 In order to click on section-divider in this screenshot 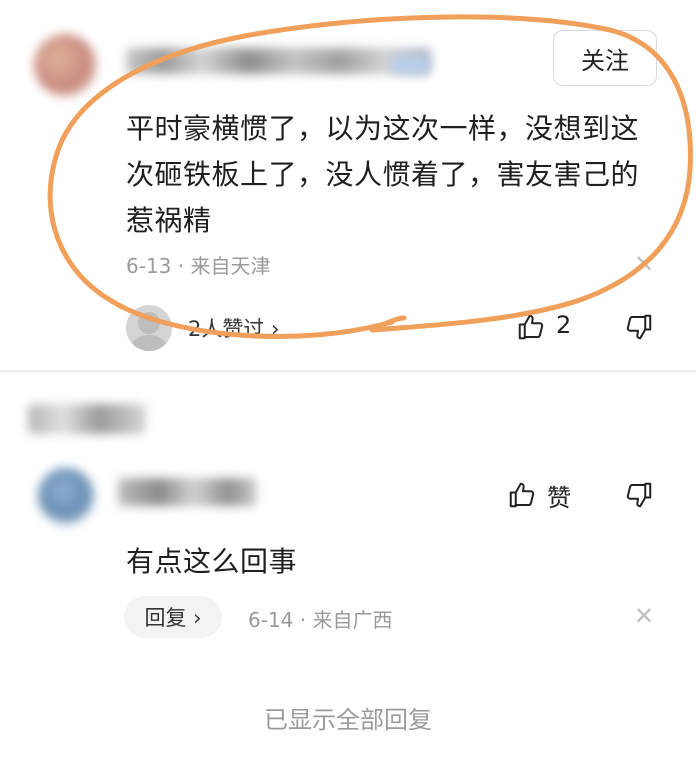, I will do `click(348, 371)`.